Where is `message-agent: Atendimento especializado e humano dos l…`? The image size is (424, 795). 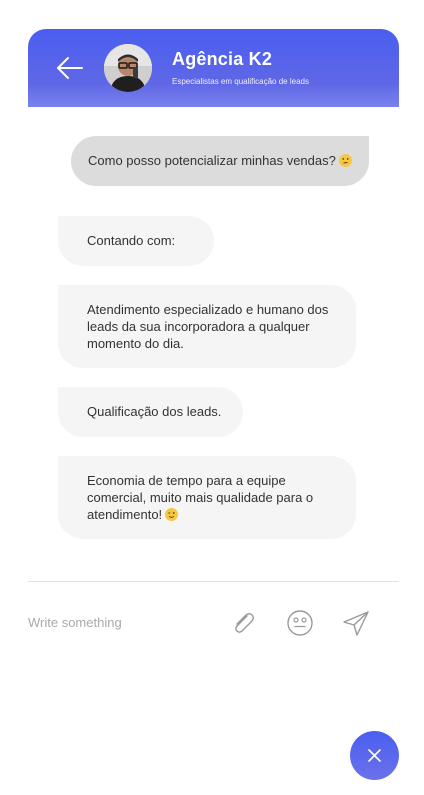
message-agent: Atendimento especializado e humano dos l… is located at coordinates (207, 326).